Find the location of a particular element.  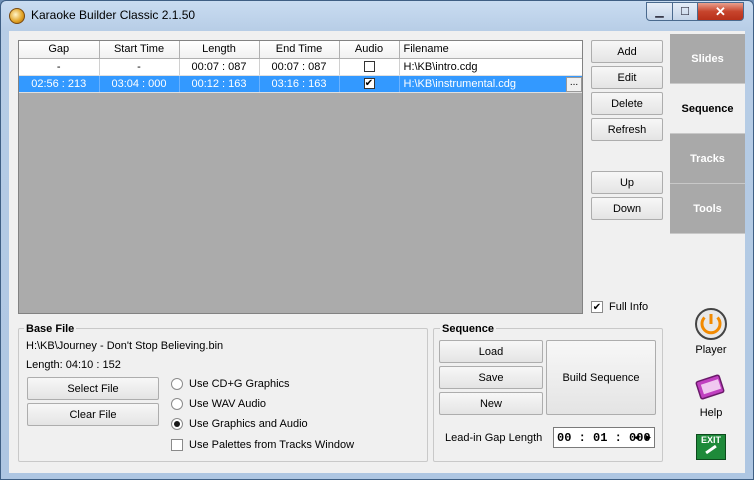

full-info-label: Full Info is located at coordinates (629, 307).